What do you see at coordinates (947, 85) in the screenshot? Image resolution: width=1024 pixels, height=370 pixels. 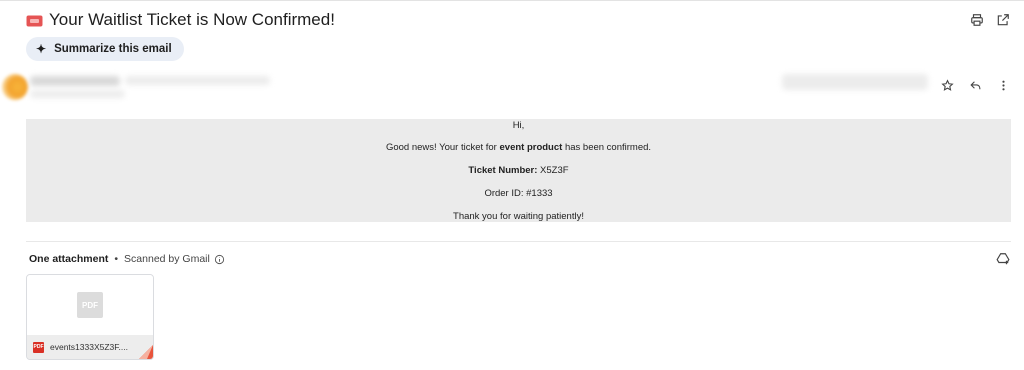 I see `star-icon` at bounding box center [947, 85].